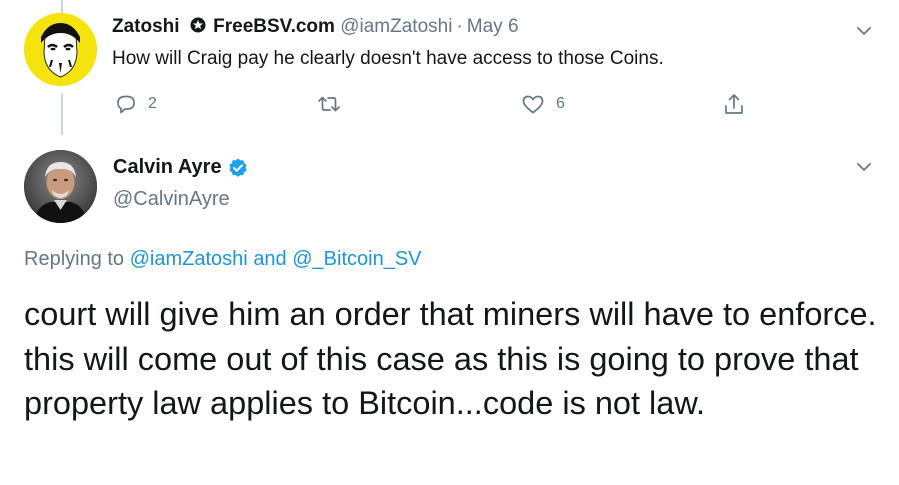 This screenshot has height=485, width=899. I want to click on reply-icon, so click(126, 104).